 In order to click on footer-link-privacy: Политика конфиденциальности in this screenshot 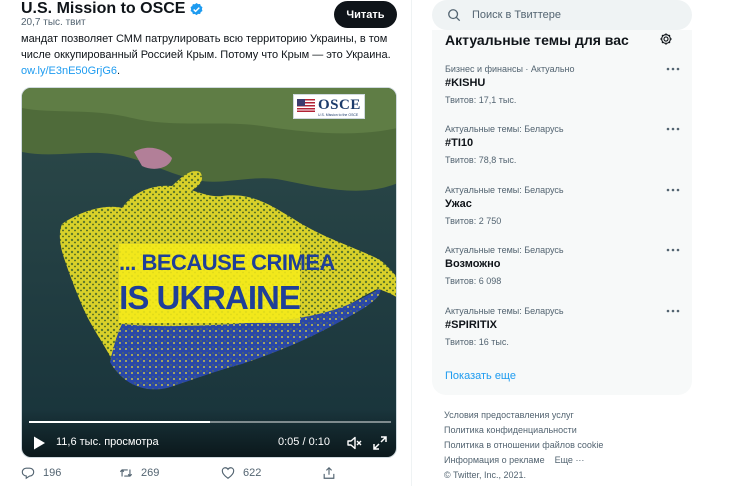, I will do `click(569, 430)`.